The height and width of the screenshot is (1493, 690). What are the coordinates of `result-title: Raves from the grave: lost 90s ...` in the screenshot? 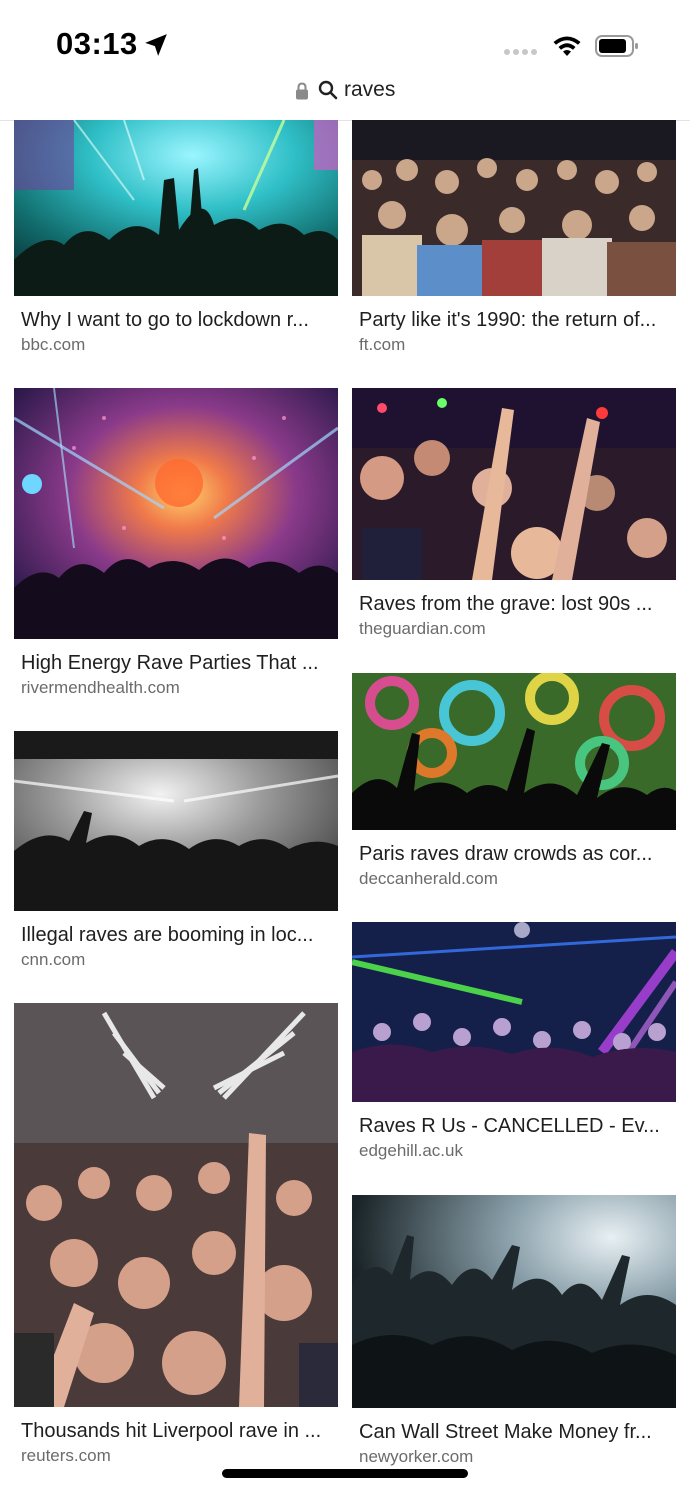 It's located at (515, 604).